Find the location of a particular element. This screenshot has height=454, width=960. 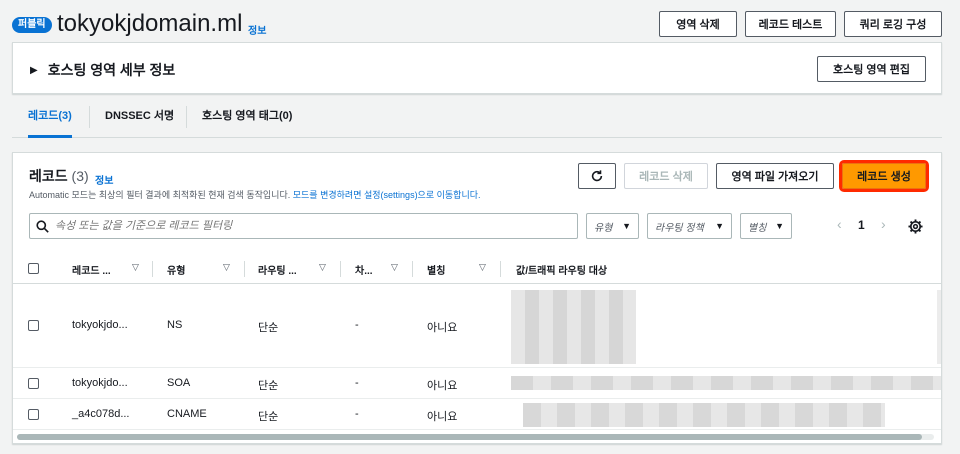

record-filter-search is located at coordinates (303, 226).